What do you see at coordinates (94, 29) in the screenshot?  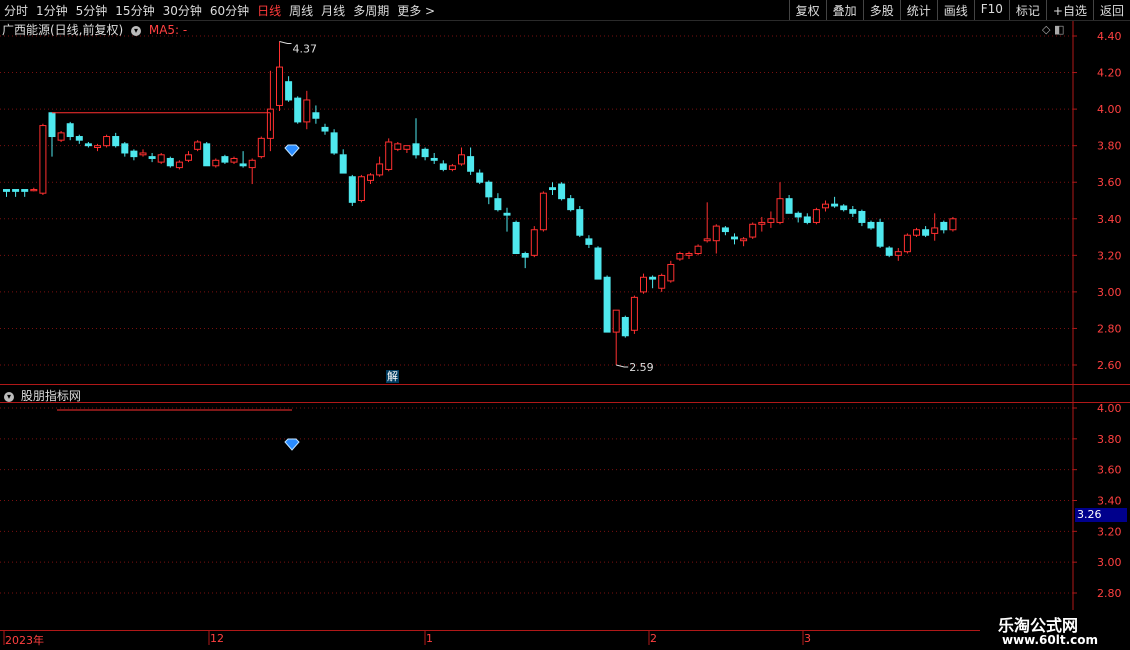 I see `main-chart-title-row: 广西能源(日线,前复权) ▾ MA5: -` at bounding box center [94, 29].